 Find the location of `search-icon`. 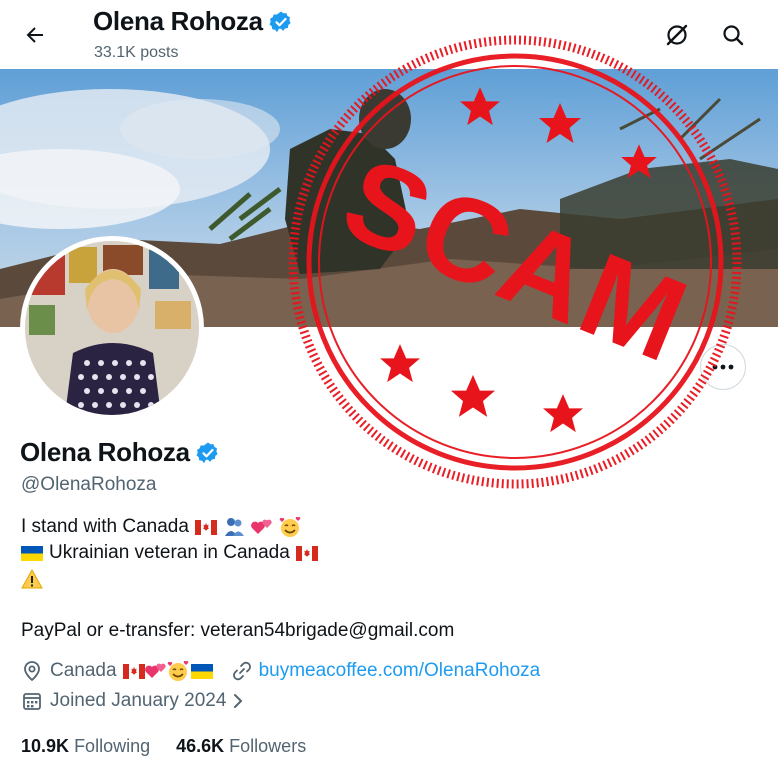

search-icon is located at coordinates (733, 35).